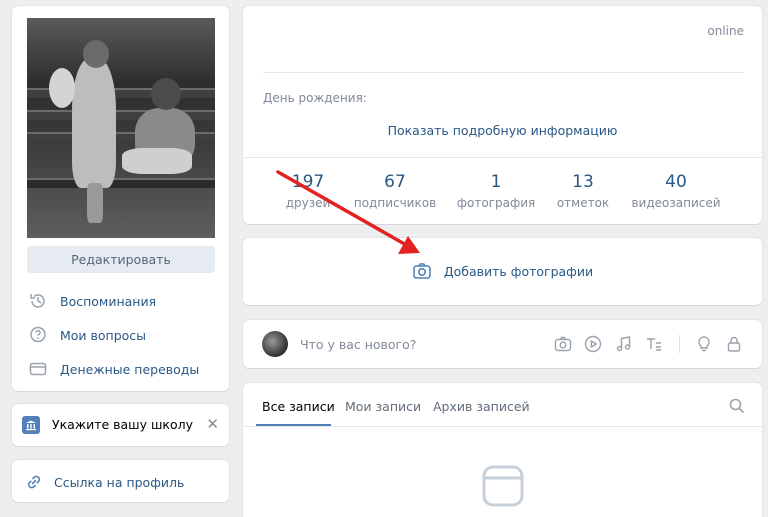  What do you see at coordinates (676, 182) in the screenshot?
I see `counter-value: 40` at bounding box center [676, 182].